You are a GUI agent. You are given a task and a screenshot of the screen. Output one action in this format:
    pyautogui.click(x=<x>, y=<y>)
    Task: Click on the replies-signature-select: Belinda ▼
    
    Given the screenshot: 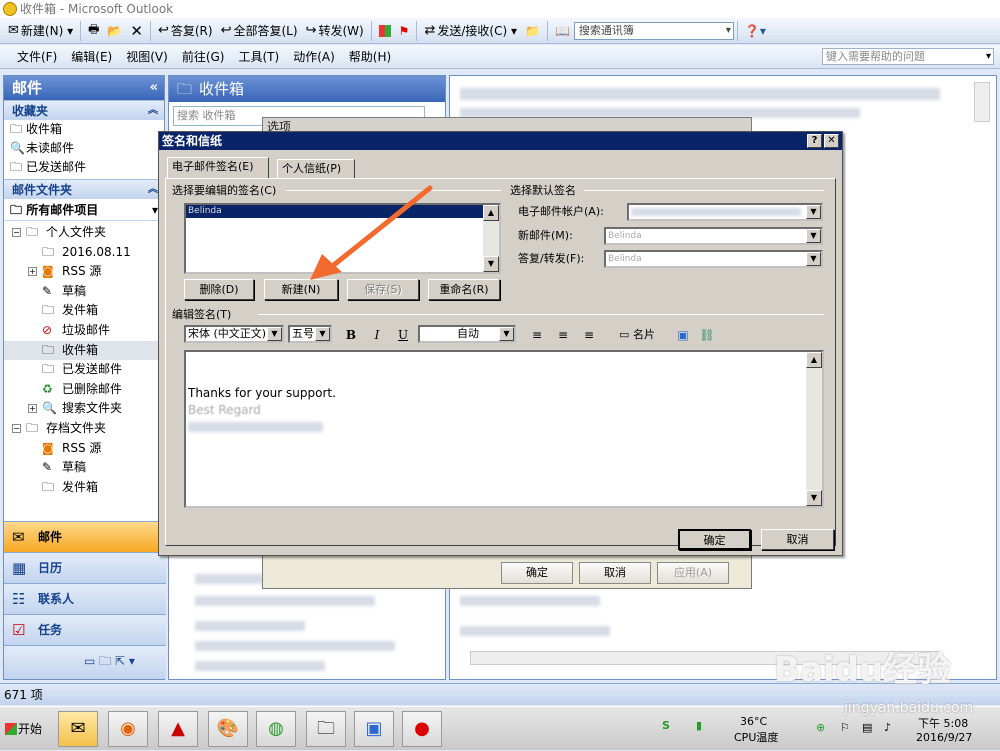 What is the action you would take?
    pyautogui.click(x=713, y=259)
    